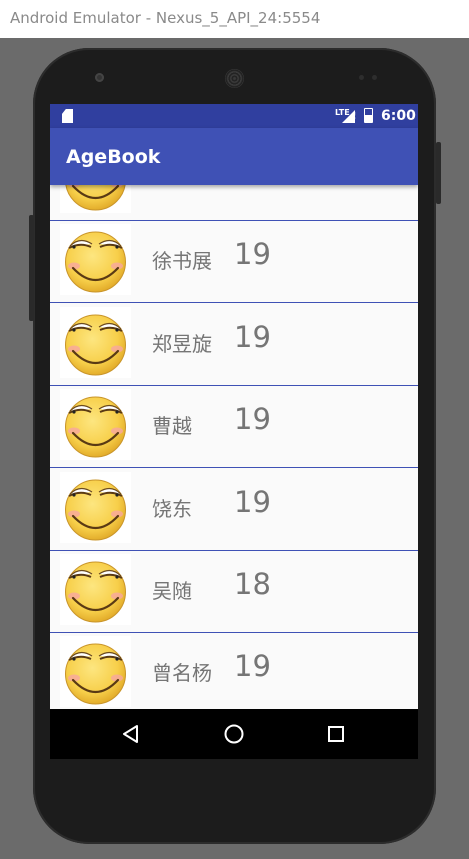 Image resolution: width=469 pixels, height=859 pixels. I want to click on sd-card-icon, so click(67, 116).